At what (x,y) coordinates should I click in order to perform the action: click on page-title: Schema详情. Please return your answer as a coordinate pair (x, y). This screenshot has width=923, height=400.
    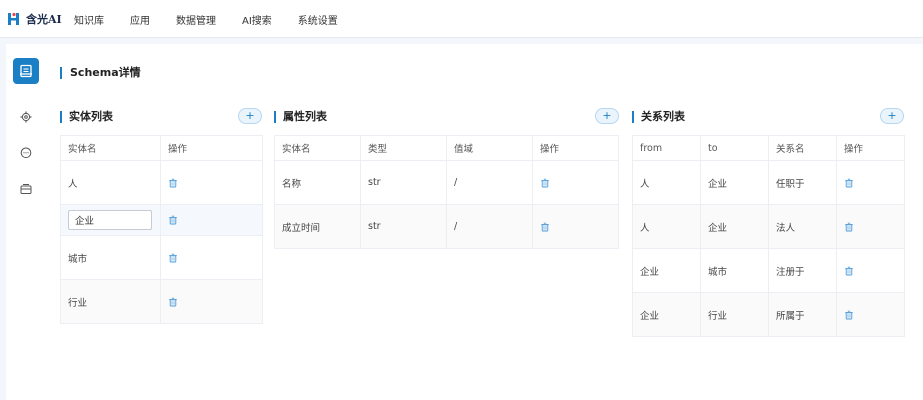
    Looking at the image, I should click on (100, 73).